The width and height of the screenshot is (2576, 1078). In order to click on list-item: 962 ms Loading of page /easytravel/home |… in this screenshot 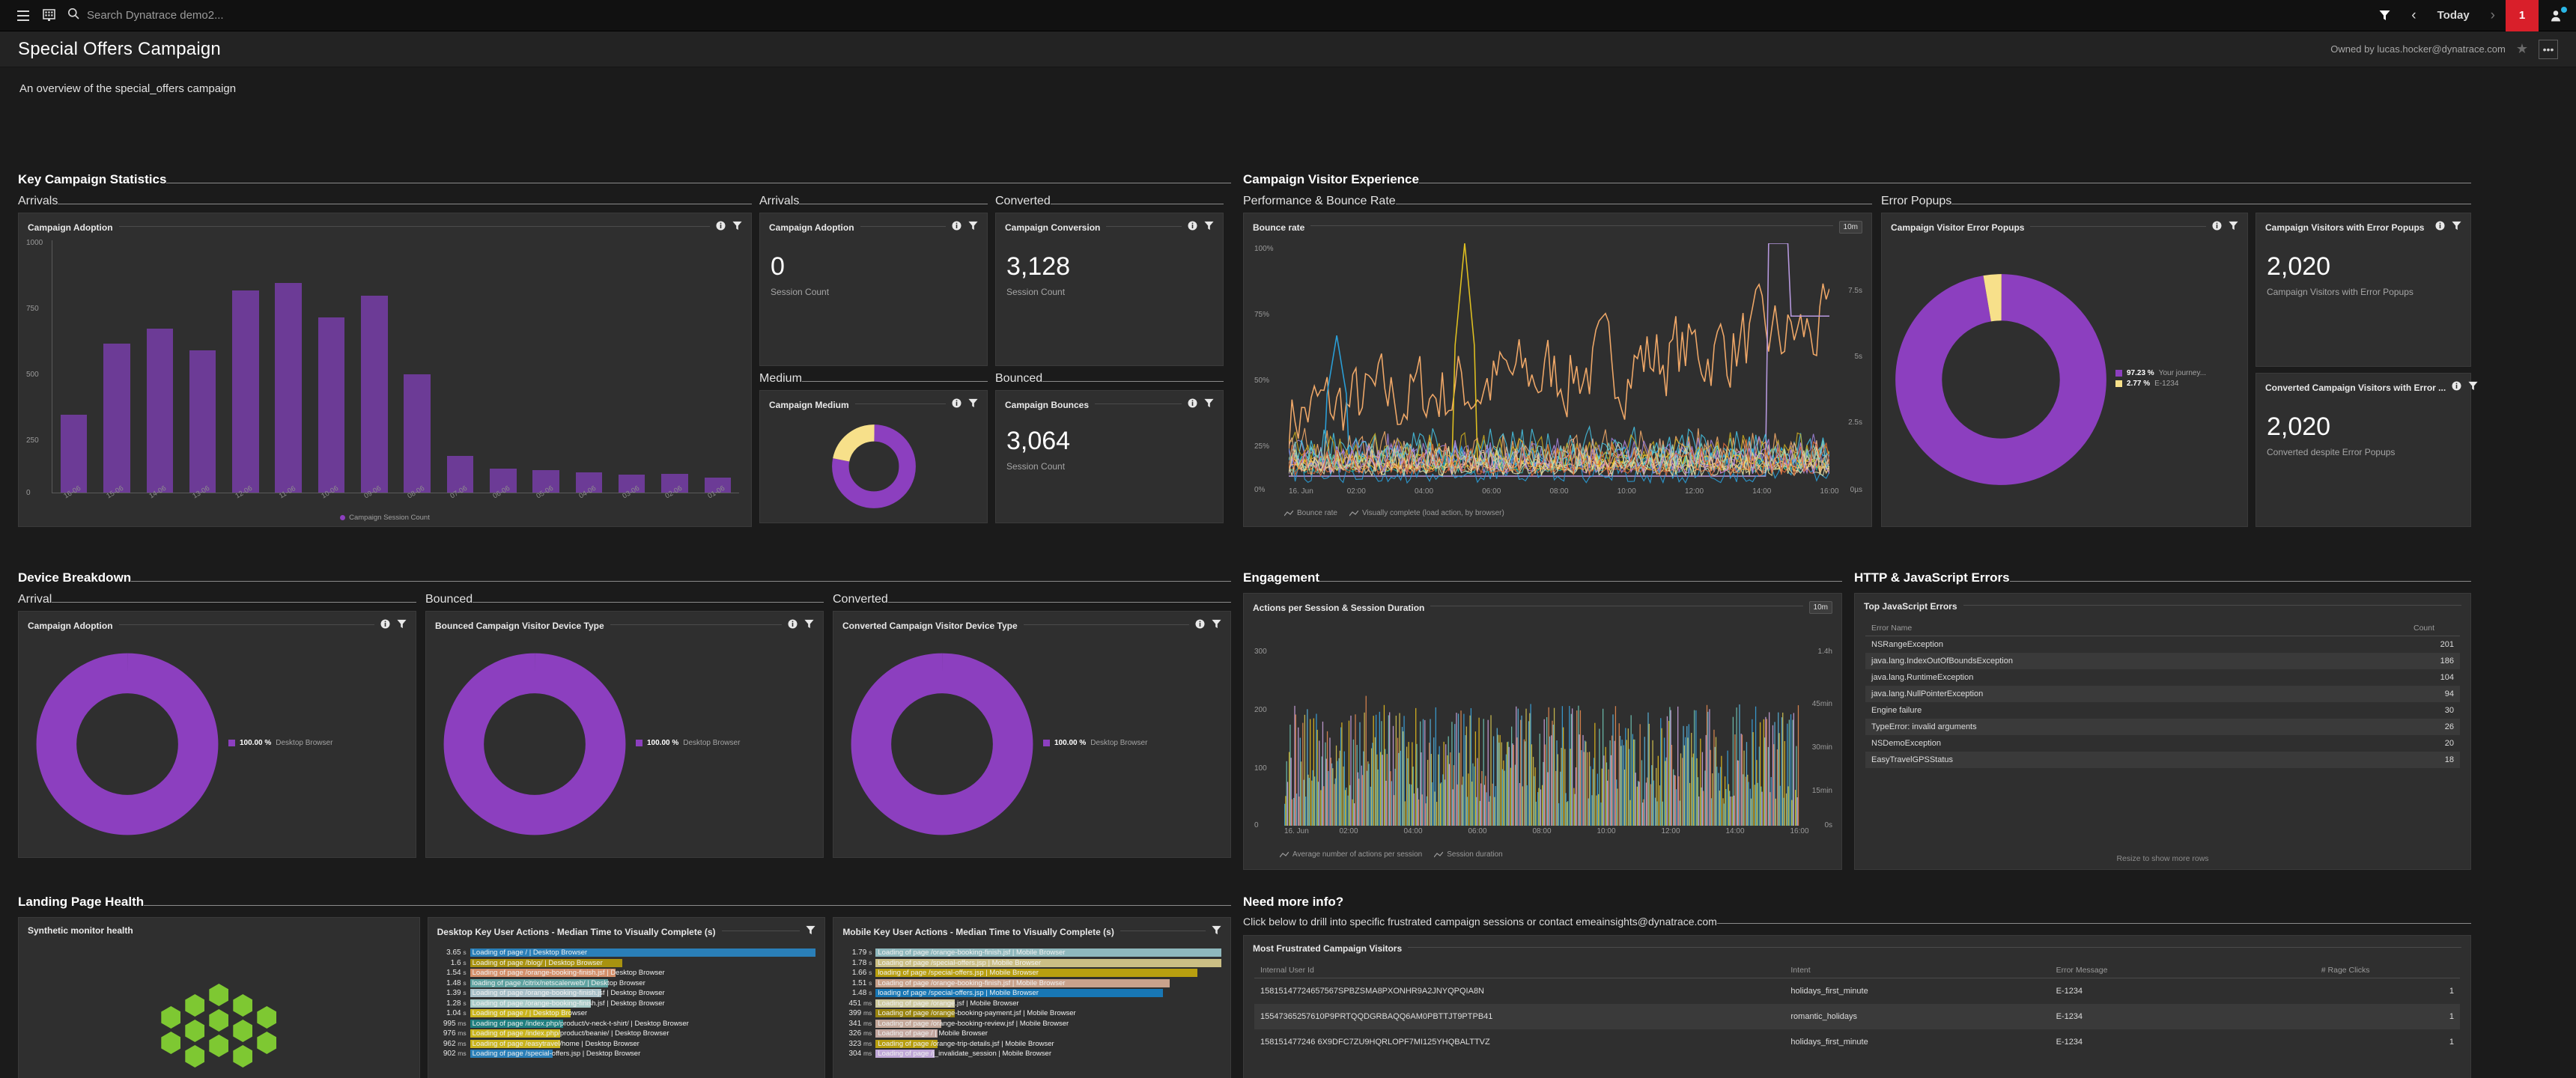, I will do `click(623, 1044)`.